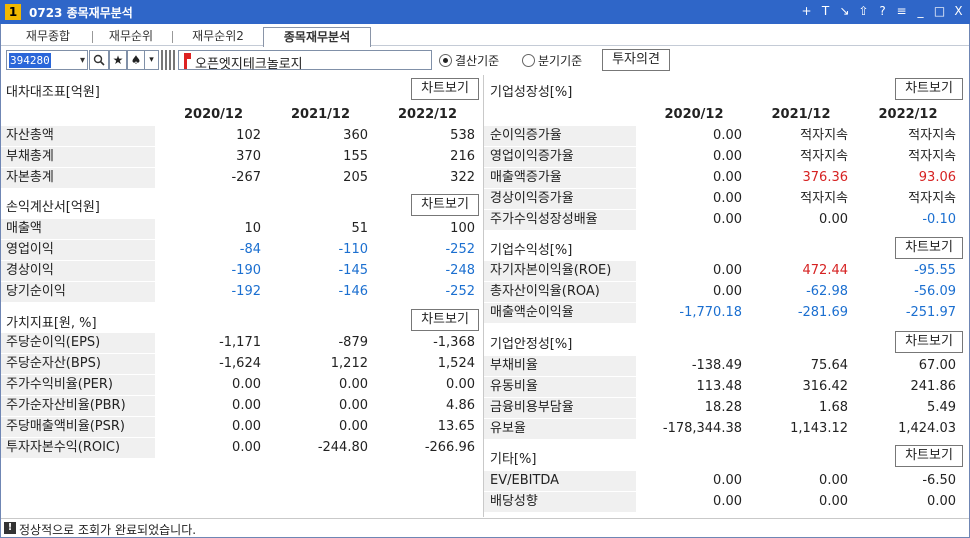 The image size is (970, 538). What do you see at coordinates (920, 11) in the screenshot?
I see `minimize-icon: _` at bounding box center [920, 11].